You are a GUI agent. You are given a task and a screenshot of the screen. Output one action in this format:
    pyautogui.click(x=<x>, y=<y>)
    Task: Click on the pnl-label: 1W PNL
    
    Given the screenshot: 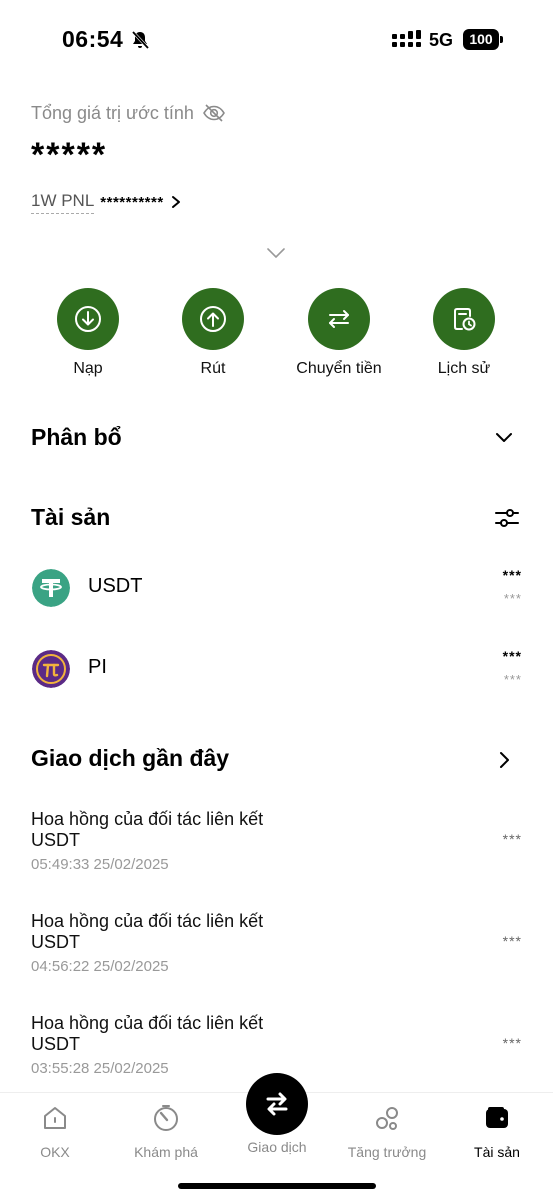 What is the action you would take?
    pyautogui.click(x=63, y=202)
    